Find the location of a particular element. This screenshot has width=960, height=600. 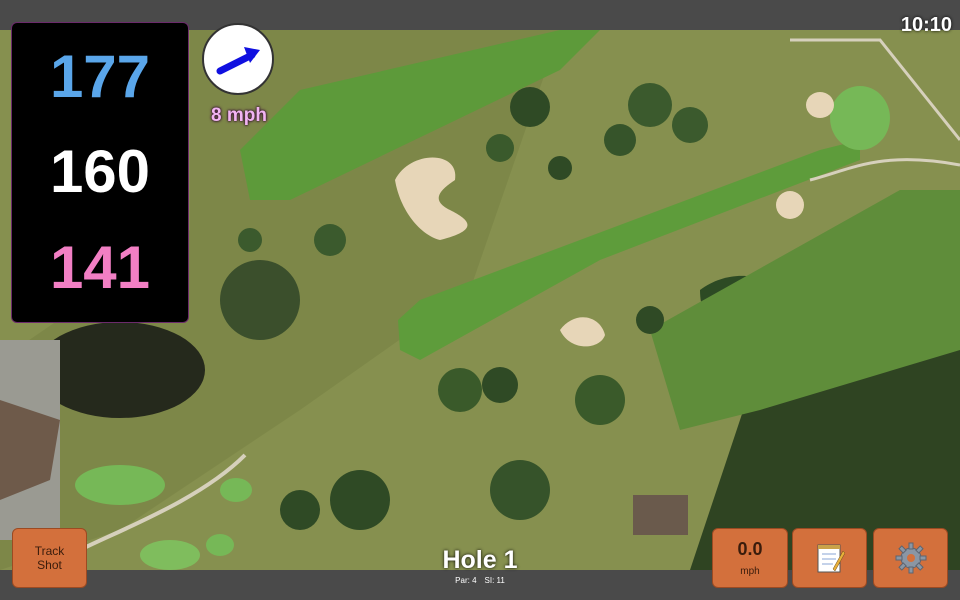

settings-button is located at coordinates (910, 558).